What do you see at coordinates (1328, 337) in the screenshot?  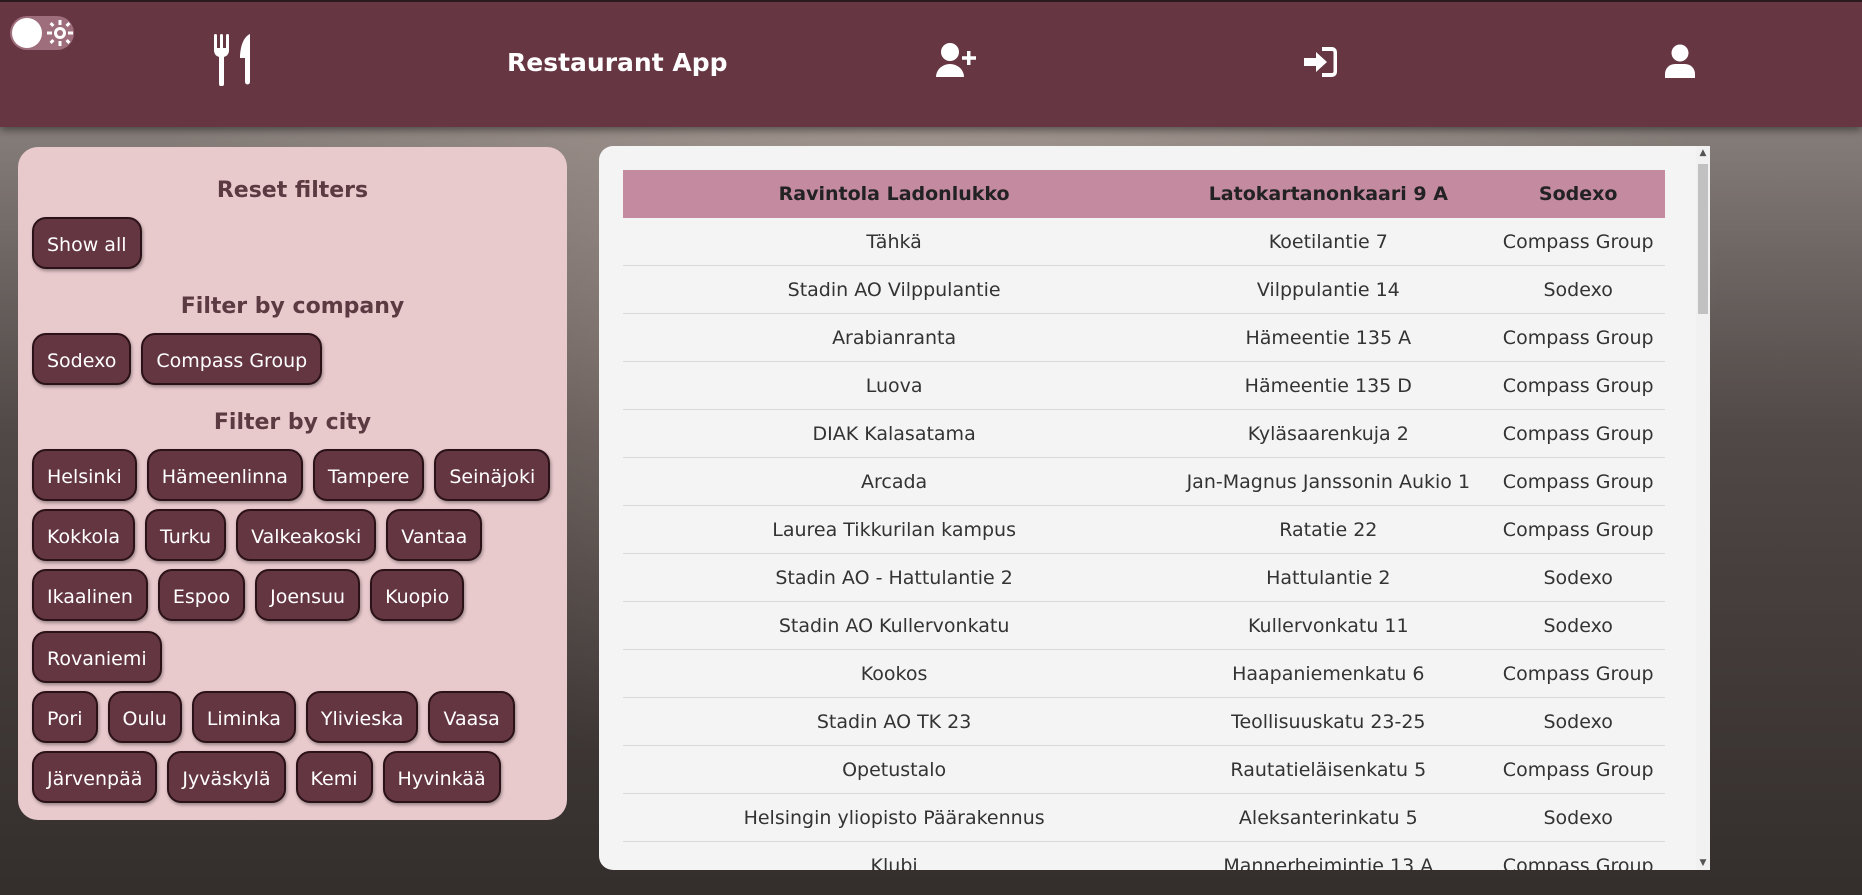 I see `restaurant-address: Hämeentie 135 A` at bounding box center [1328, 337].